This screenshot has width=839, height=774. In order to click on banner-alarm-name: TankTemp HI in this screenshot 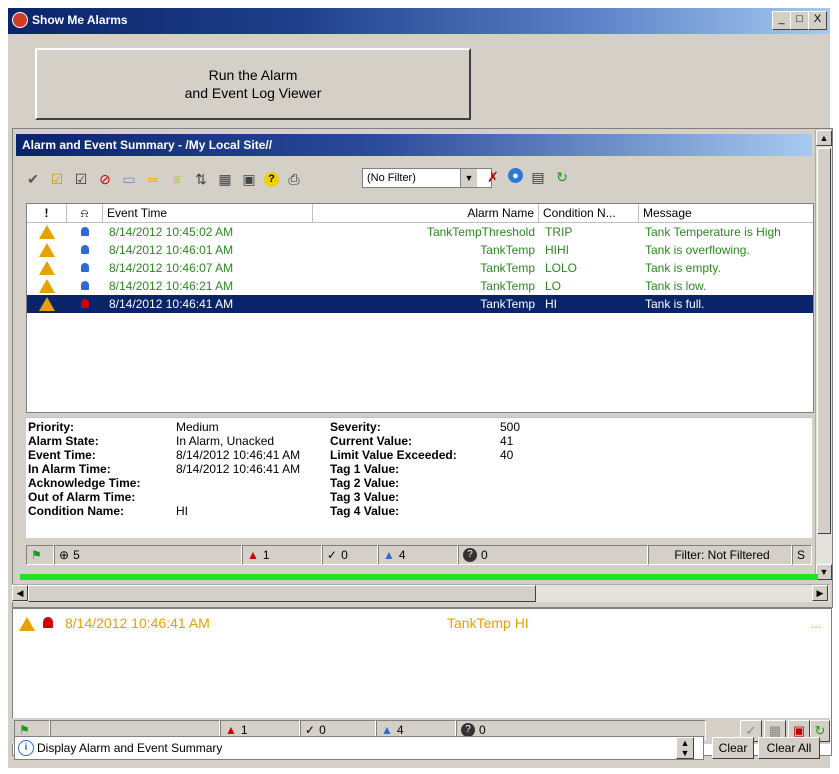, I will do `click(488, 623)`.